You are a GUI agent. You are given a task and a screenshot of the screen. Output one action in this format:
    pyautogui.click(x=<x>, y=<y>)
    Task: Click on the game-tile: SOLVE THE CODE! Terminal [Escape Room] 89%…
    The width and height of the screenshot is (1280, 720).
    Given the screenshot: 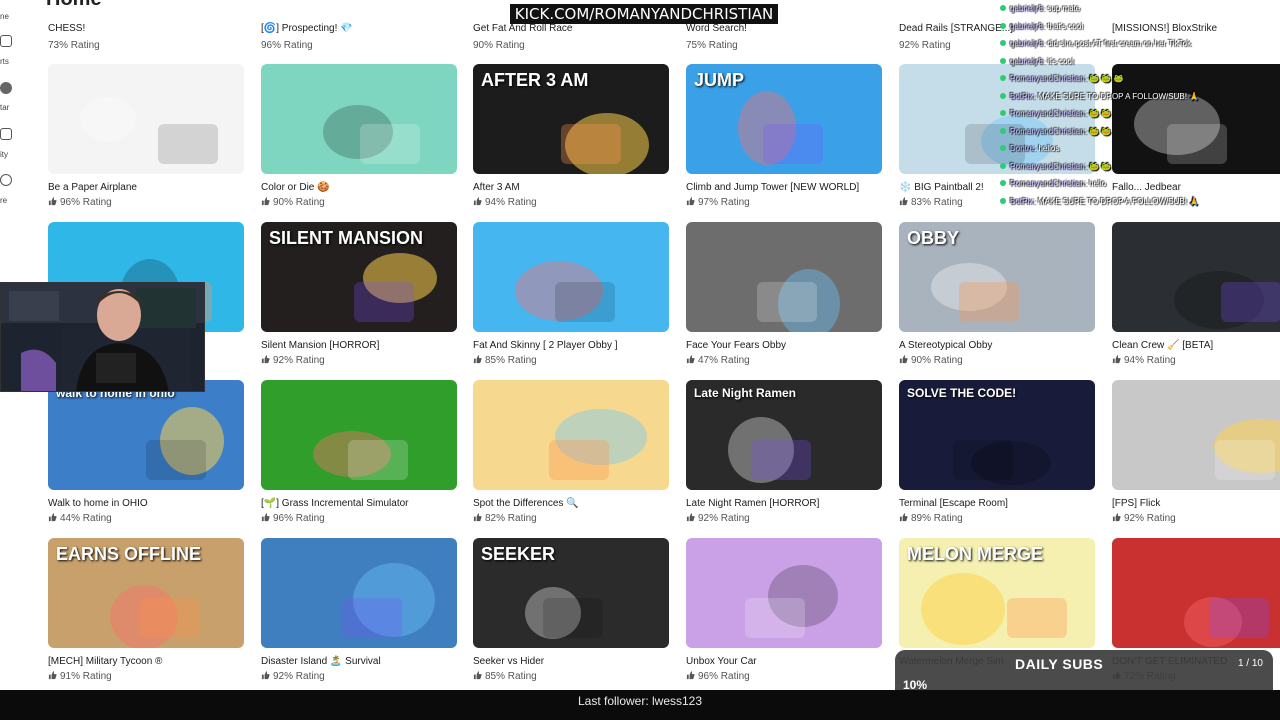 What is the action you would take?
    pyautogui.click(x=997, y=454)
    